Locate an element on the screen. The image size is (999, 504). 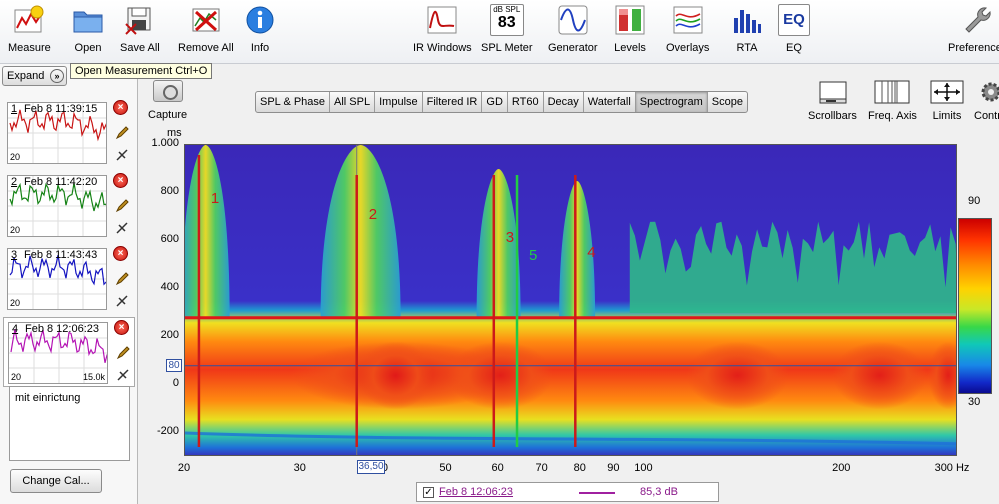
save-all-icon is located at coordinates (140, 20).